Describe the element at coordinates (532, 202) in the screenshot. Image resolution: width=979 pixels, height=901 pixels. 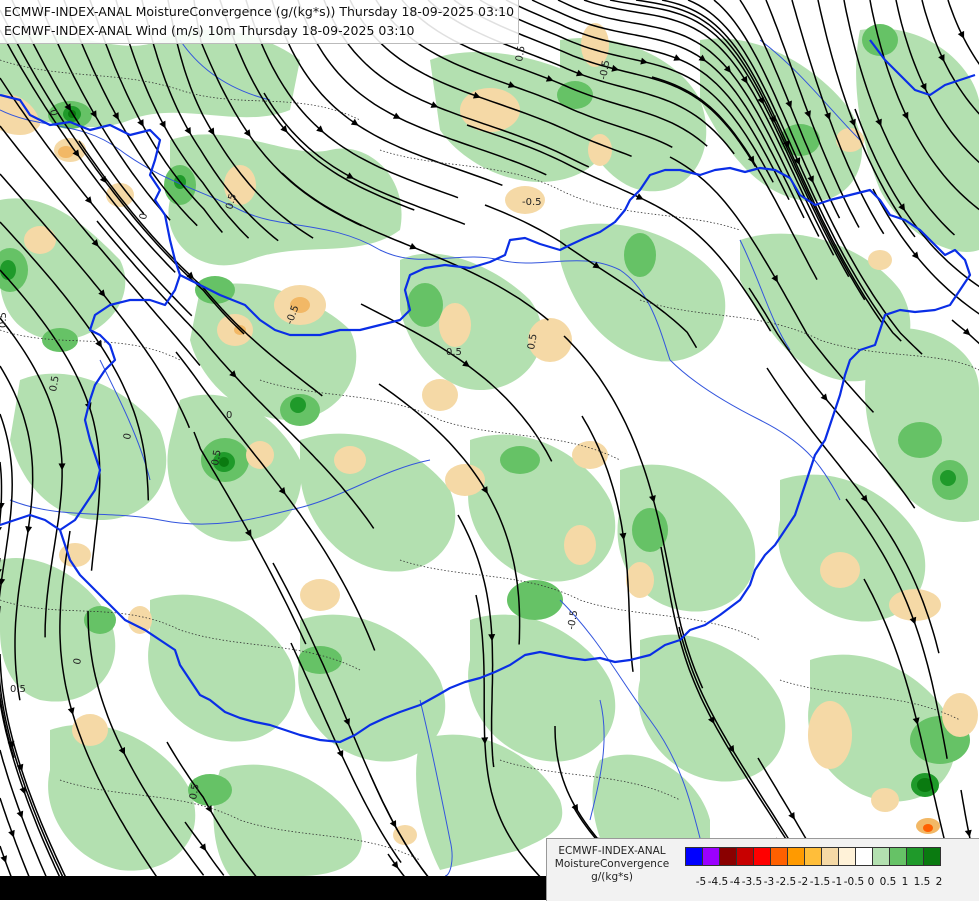
I see `contour-label: -0.5` at that location.